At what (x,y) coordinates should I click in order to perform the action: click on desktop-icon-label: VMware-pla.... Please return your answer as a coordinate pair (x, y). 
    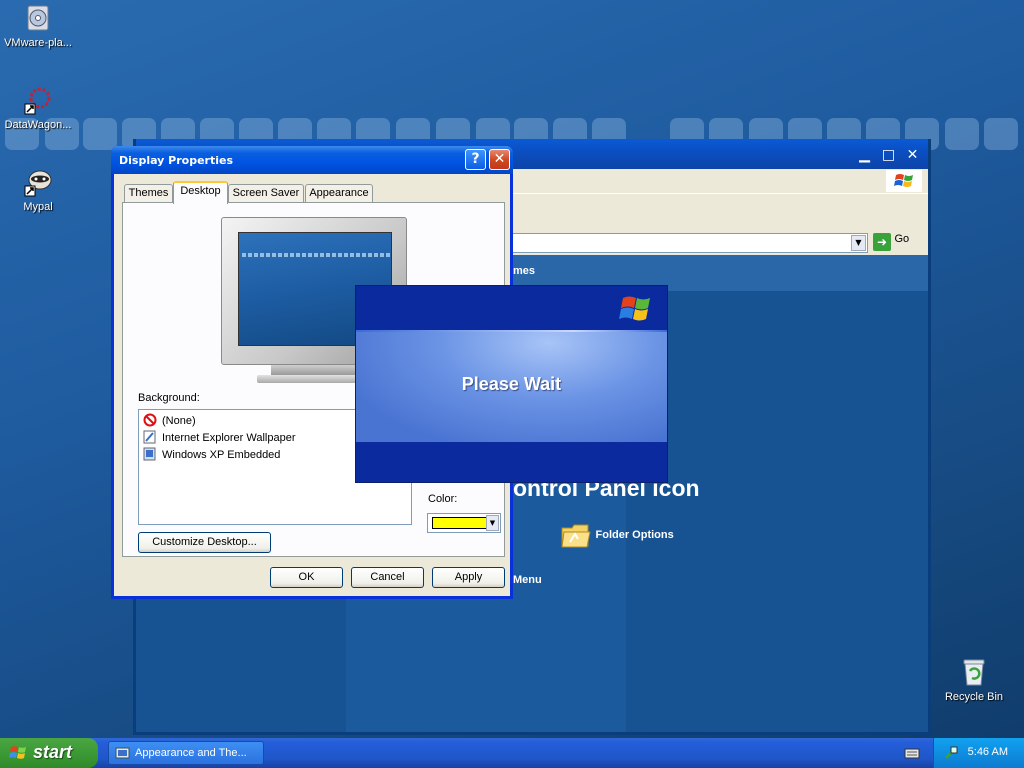
    Looking at the image, I should click on (38, 43).